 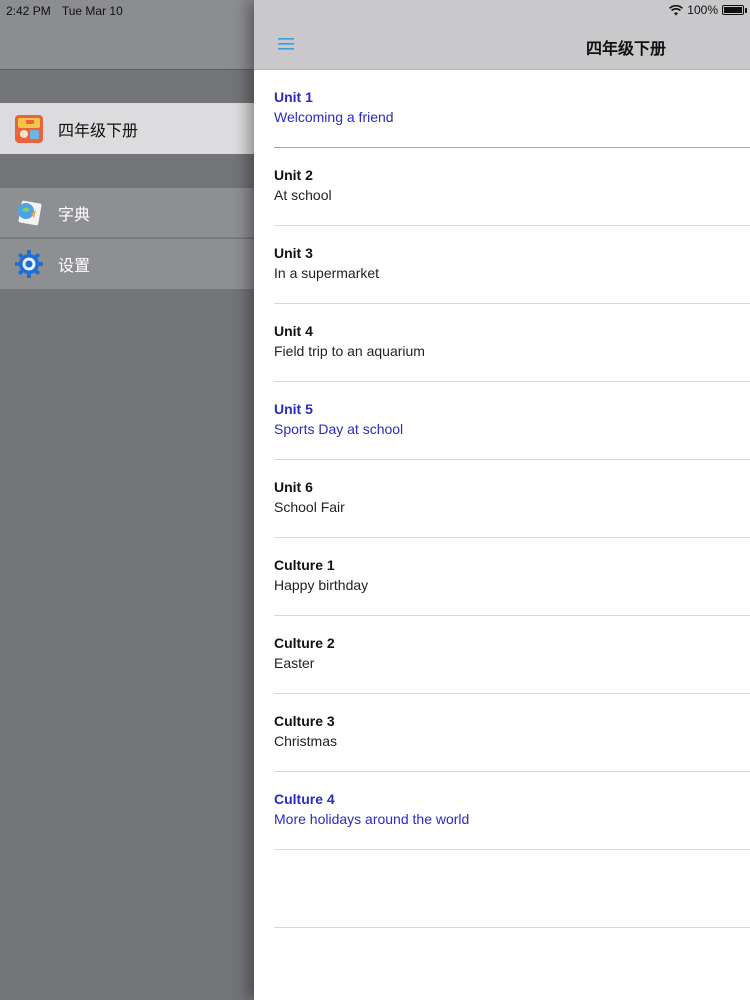 I want to click on list-item: Culture 2 Easter, so click(x=512, y=655).